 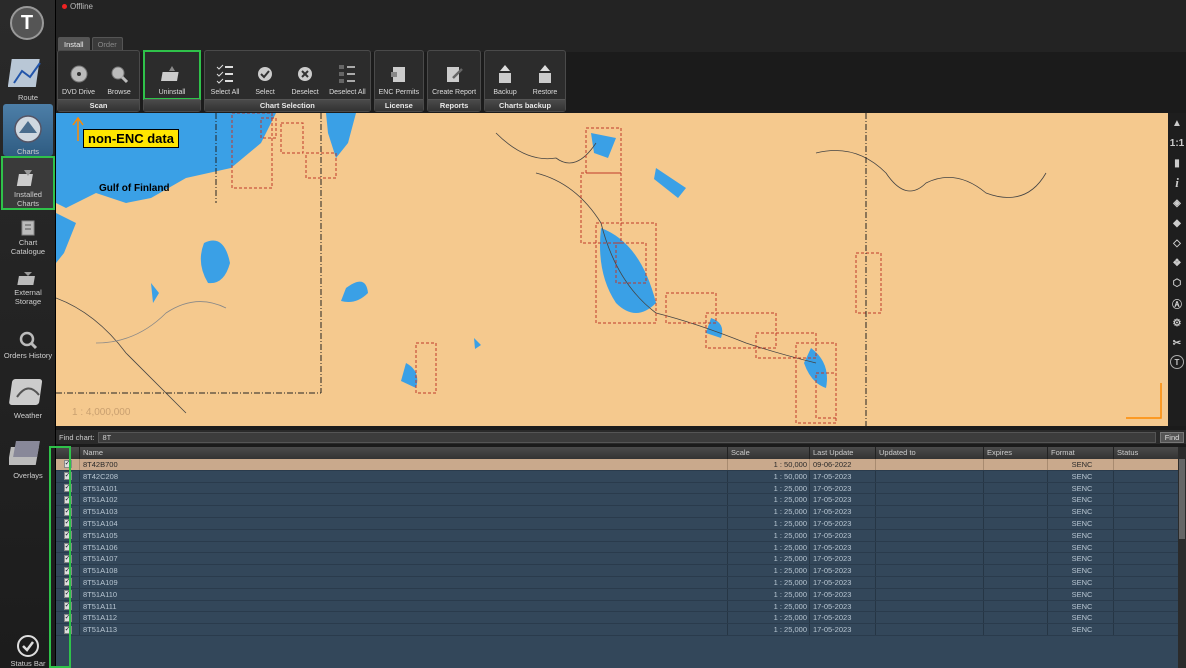 What do you see at coordinates (617, 559) in the screenshot?
I see `table-row: 8T51A1071 : 25,00017-05-2023 SENC` at bounding box center [617, 559].